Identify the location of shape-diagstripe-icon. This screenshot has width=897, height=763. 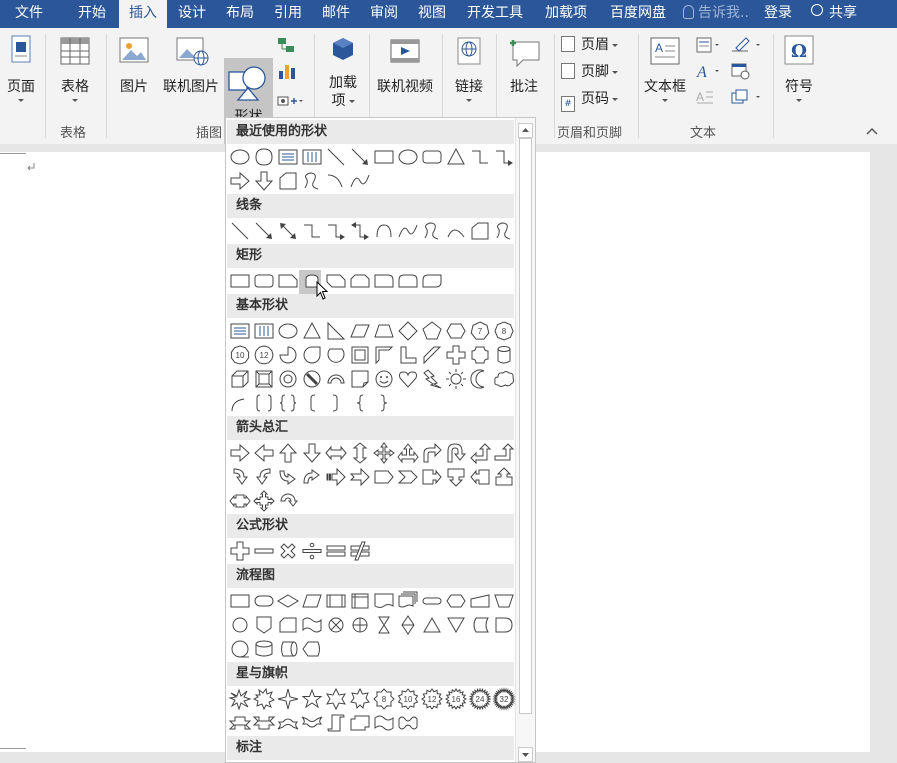
(432, 355).